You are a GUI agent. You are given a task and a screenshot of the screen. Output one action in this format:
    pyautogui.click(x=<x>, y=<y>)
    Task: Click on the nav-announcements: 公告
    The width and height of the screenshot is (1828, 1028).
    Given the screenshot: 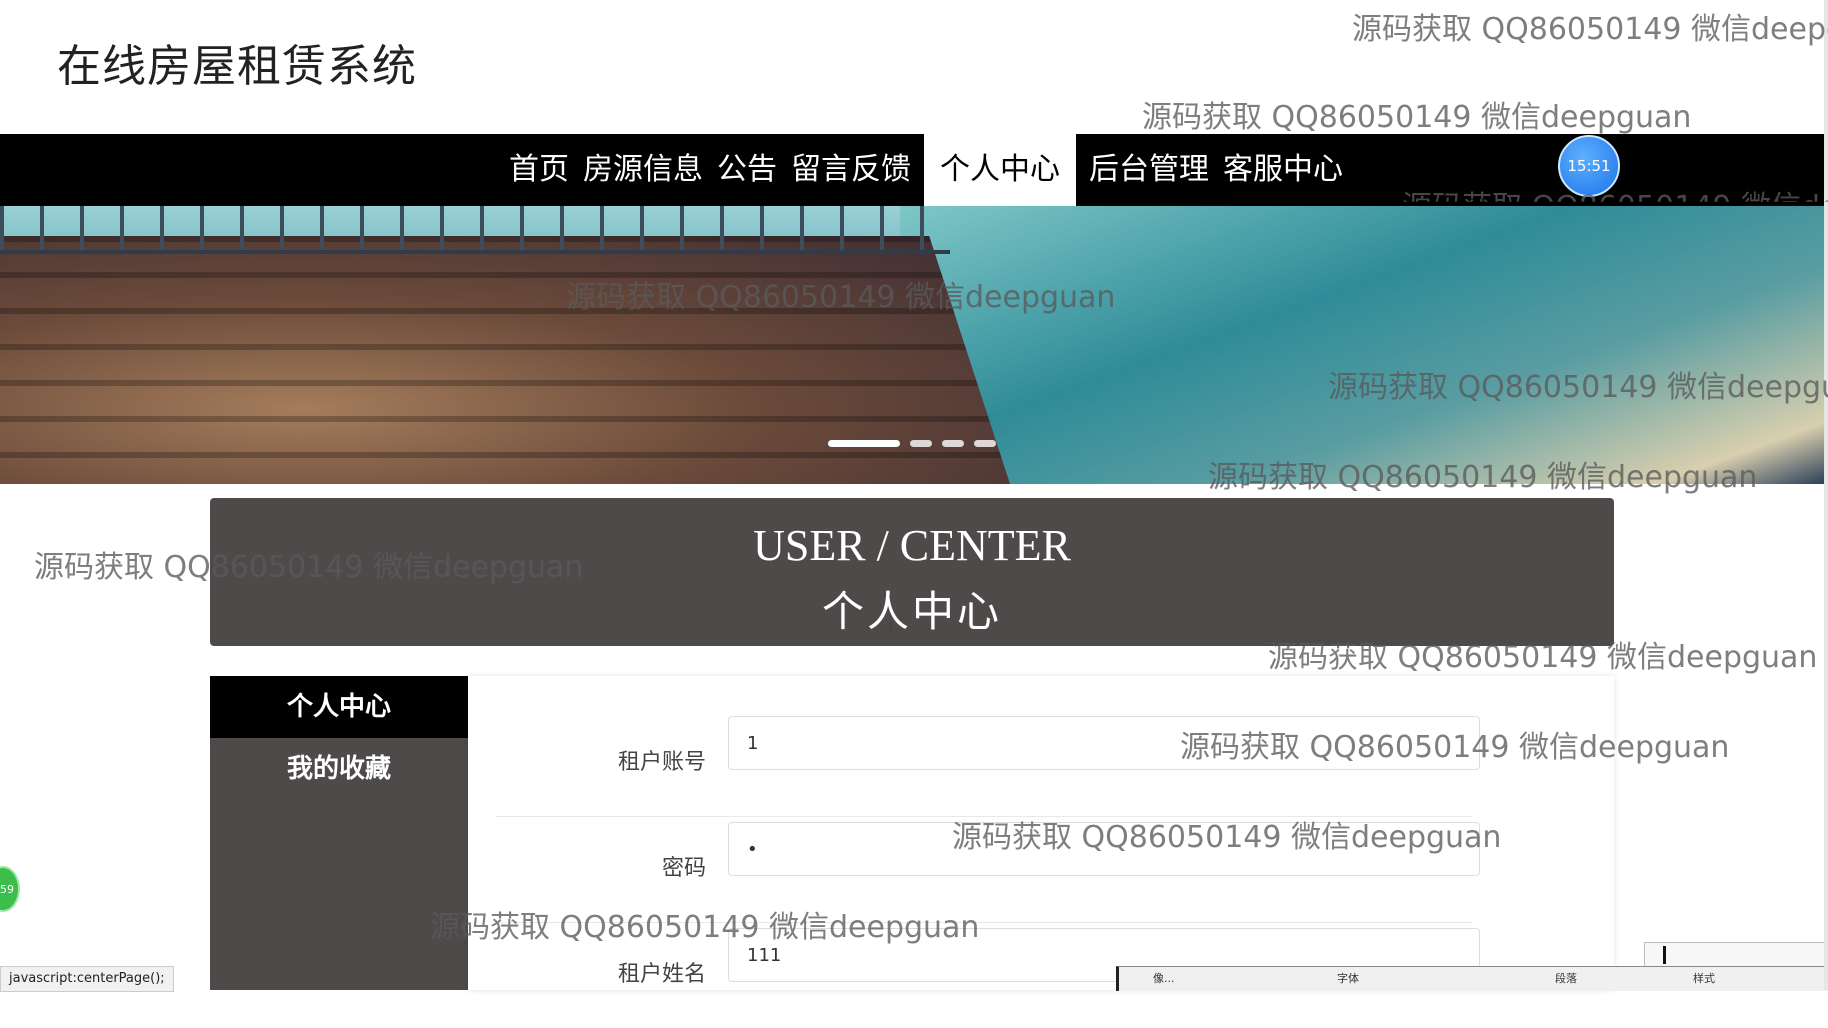 What is the action you would take?
    pyautogui.click(x=747, y=170)
    